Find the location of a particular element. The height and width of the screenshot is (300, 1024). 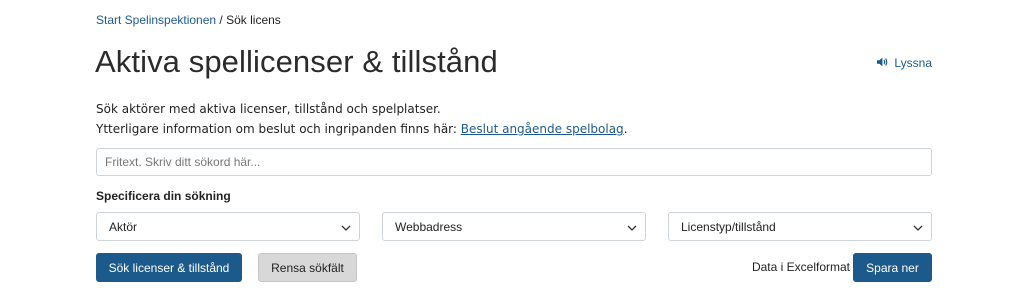

clear-button: Rensa sökfält is located at coordinates (307, 267).